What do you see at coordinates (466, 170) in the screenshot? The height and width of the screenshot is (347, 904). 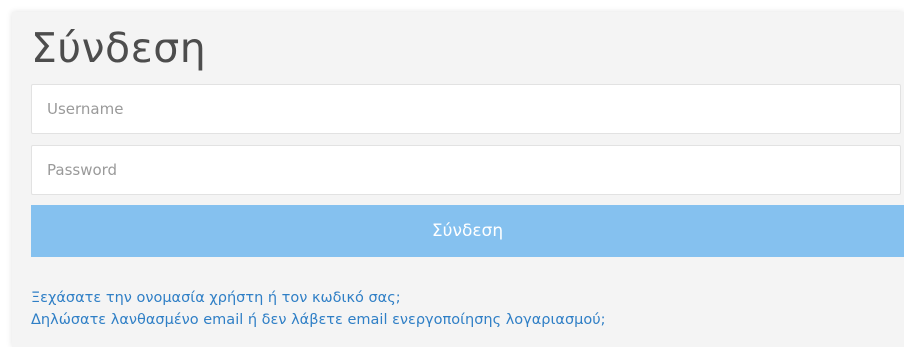 I see `password-input` at bounding box center [466, 170].